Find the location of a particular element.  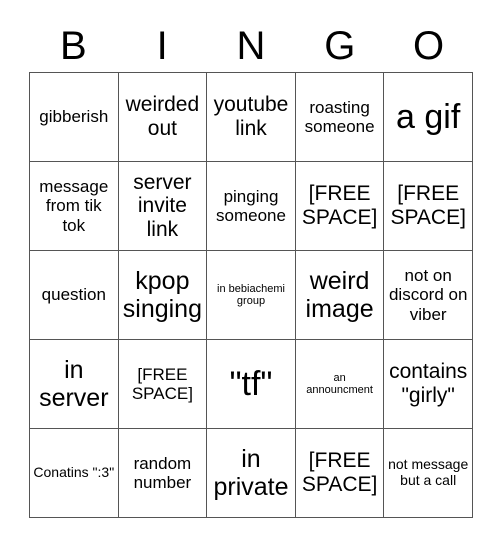

bingo-cell: in bebiachemi group is located at coordinates (251, 295).